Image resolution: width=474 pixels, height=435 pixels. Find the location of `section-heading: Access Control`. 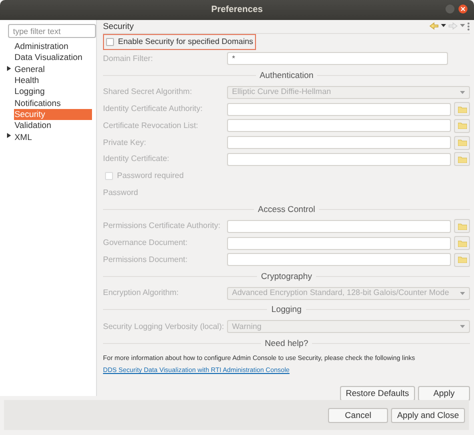

section-heading: Access Control is located at coordinates (287, 209).